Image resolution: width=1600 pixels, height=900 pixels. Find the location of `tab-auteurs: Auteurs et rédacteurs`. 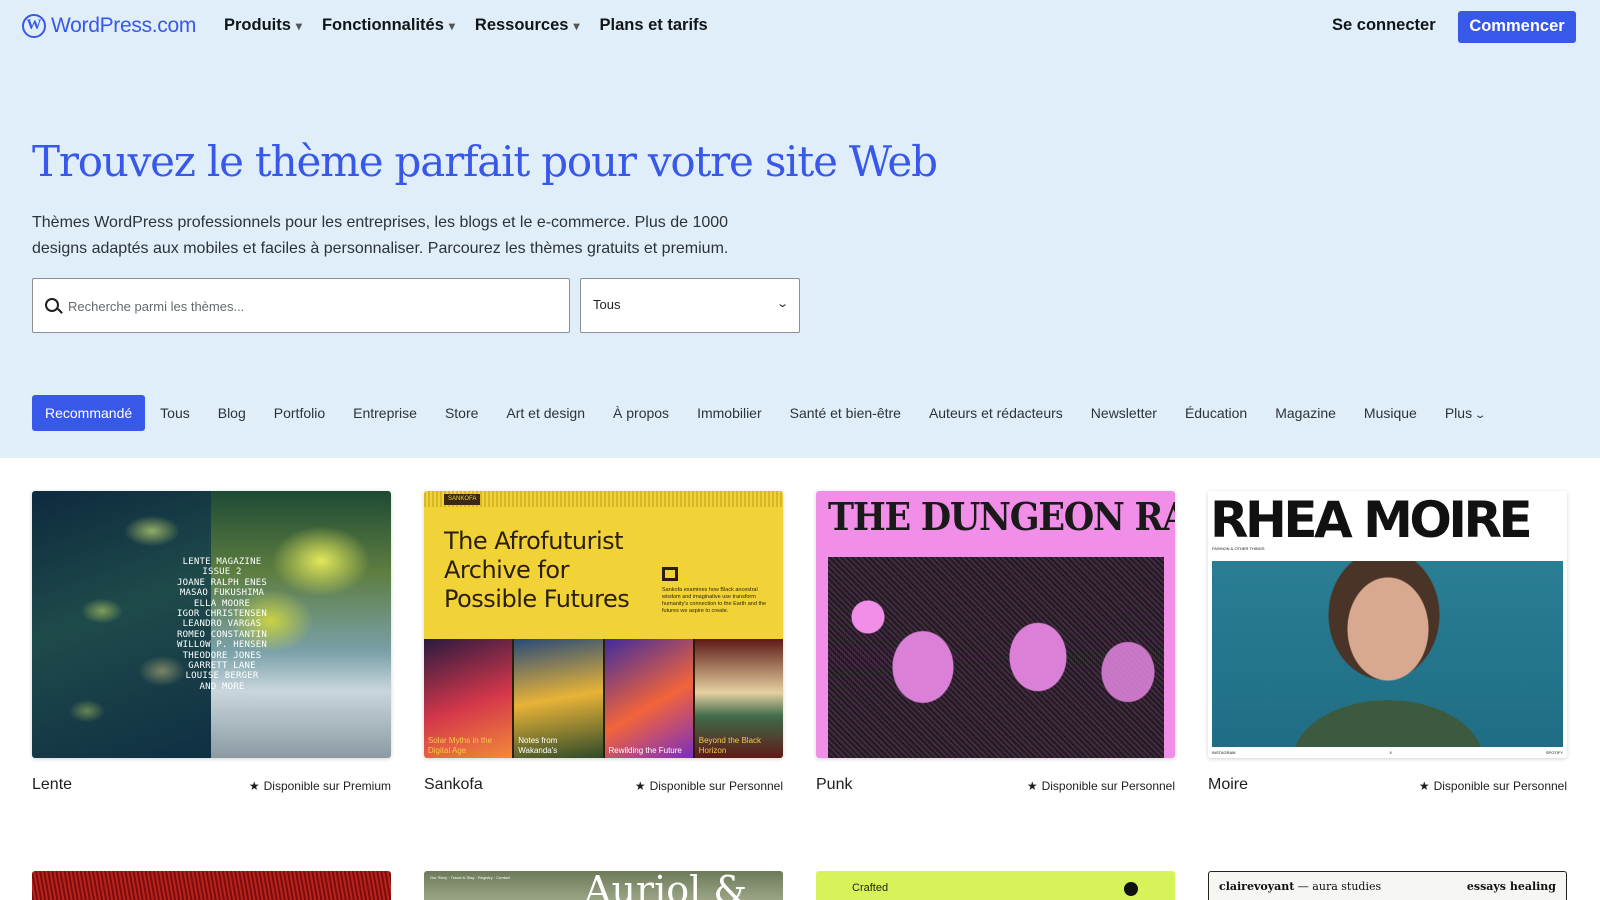

tab-auteurs: Auteurs et rédacteurs is located at coordinates (996, 413).